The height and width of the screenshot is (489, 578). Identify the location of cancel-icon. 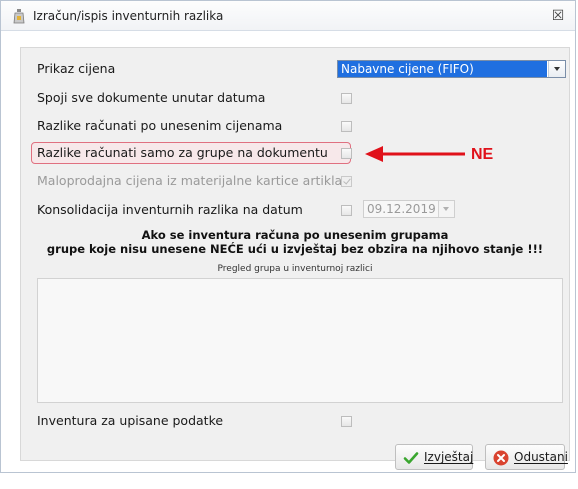
(501, 458).